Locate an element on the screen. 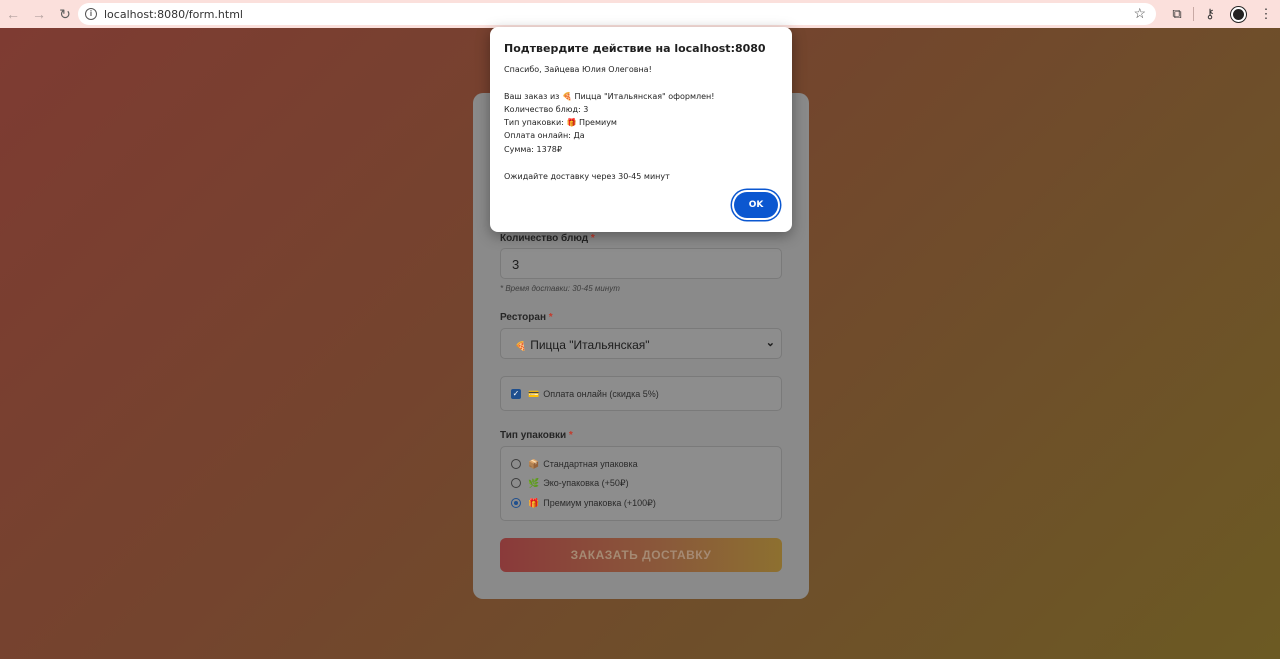  avatar is located at coordinates (1238, 14).